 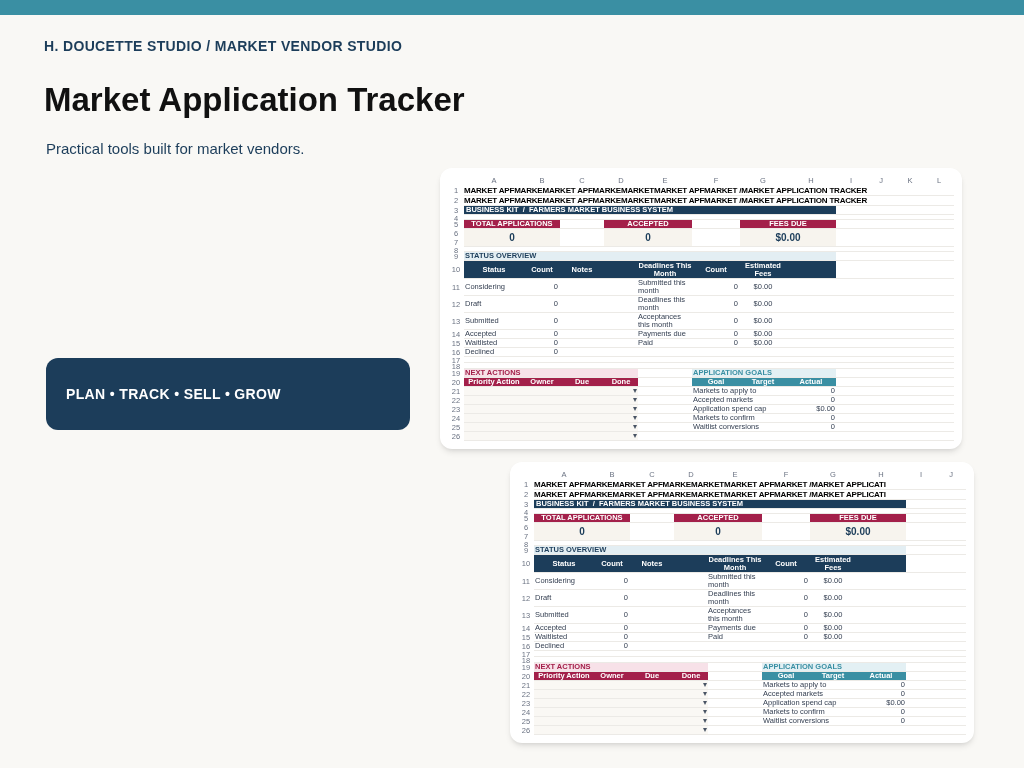 I want to click on page-title: Market Application Tracker, so click(x=254, y=100).